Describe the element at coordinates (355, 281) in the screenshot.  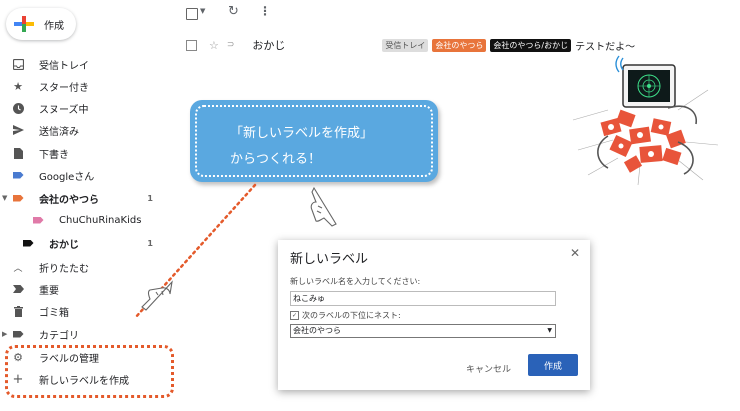
I see `label-name-prompt: 新しいラベル名を入力してください:` at that location.